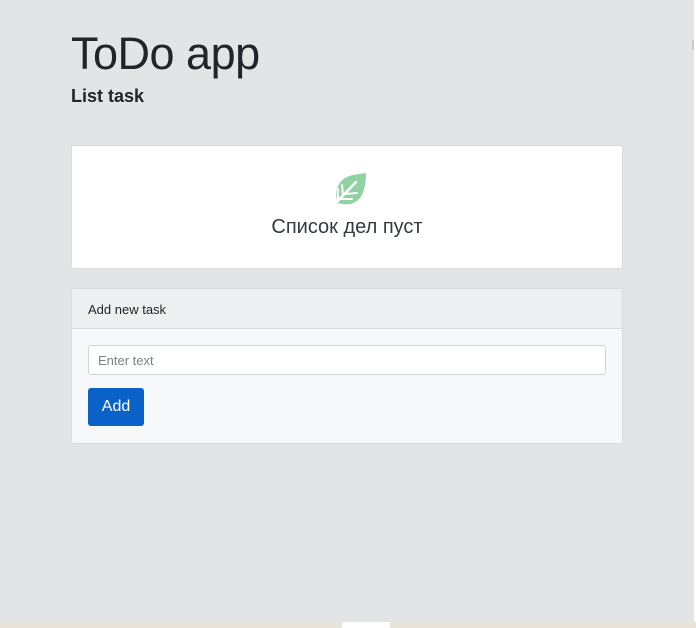 The height and width of the screenshot is (628, 696). What do you see at coordinates (347, 309) in the screenshot?
I see `add-task-card-header: Add new task` at bounding box center [347, 309].